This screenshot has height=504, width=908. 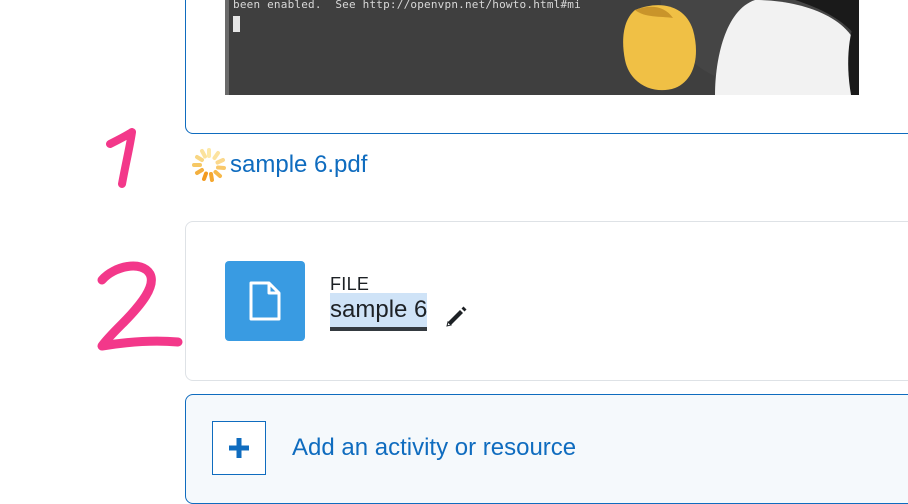 What do you see at coordinates (209, 165) in the screenshot?
I see `spinner-icon` at bounding box center [209, 165].